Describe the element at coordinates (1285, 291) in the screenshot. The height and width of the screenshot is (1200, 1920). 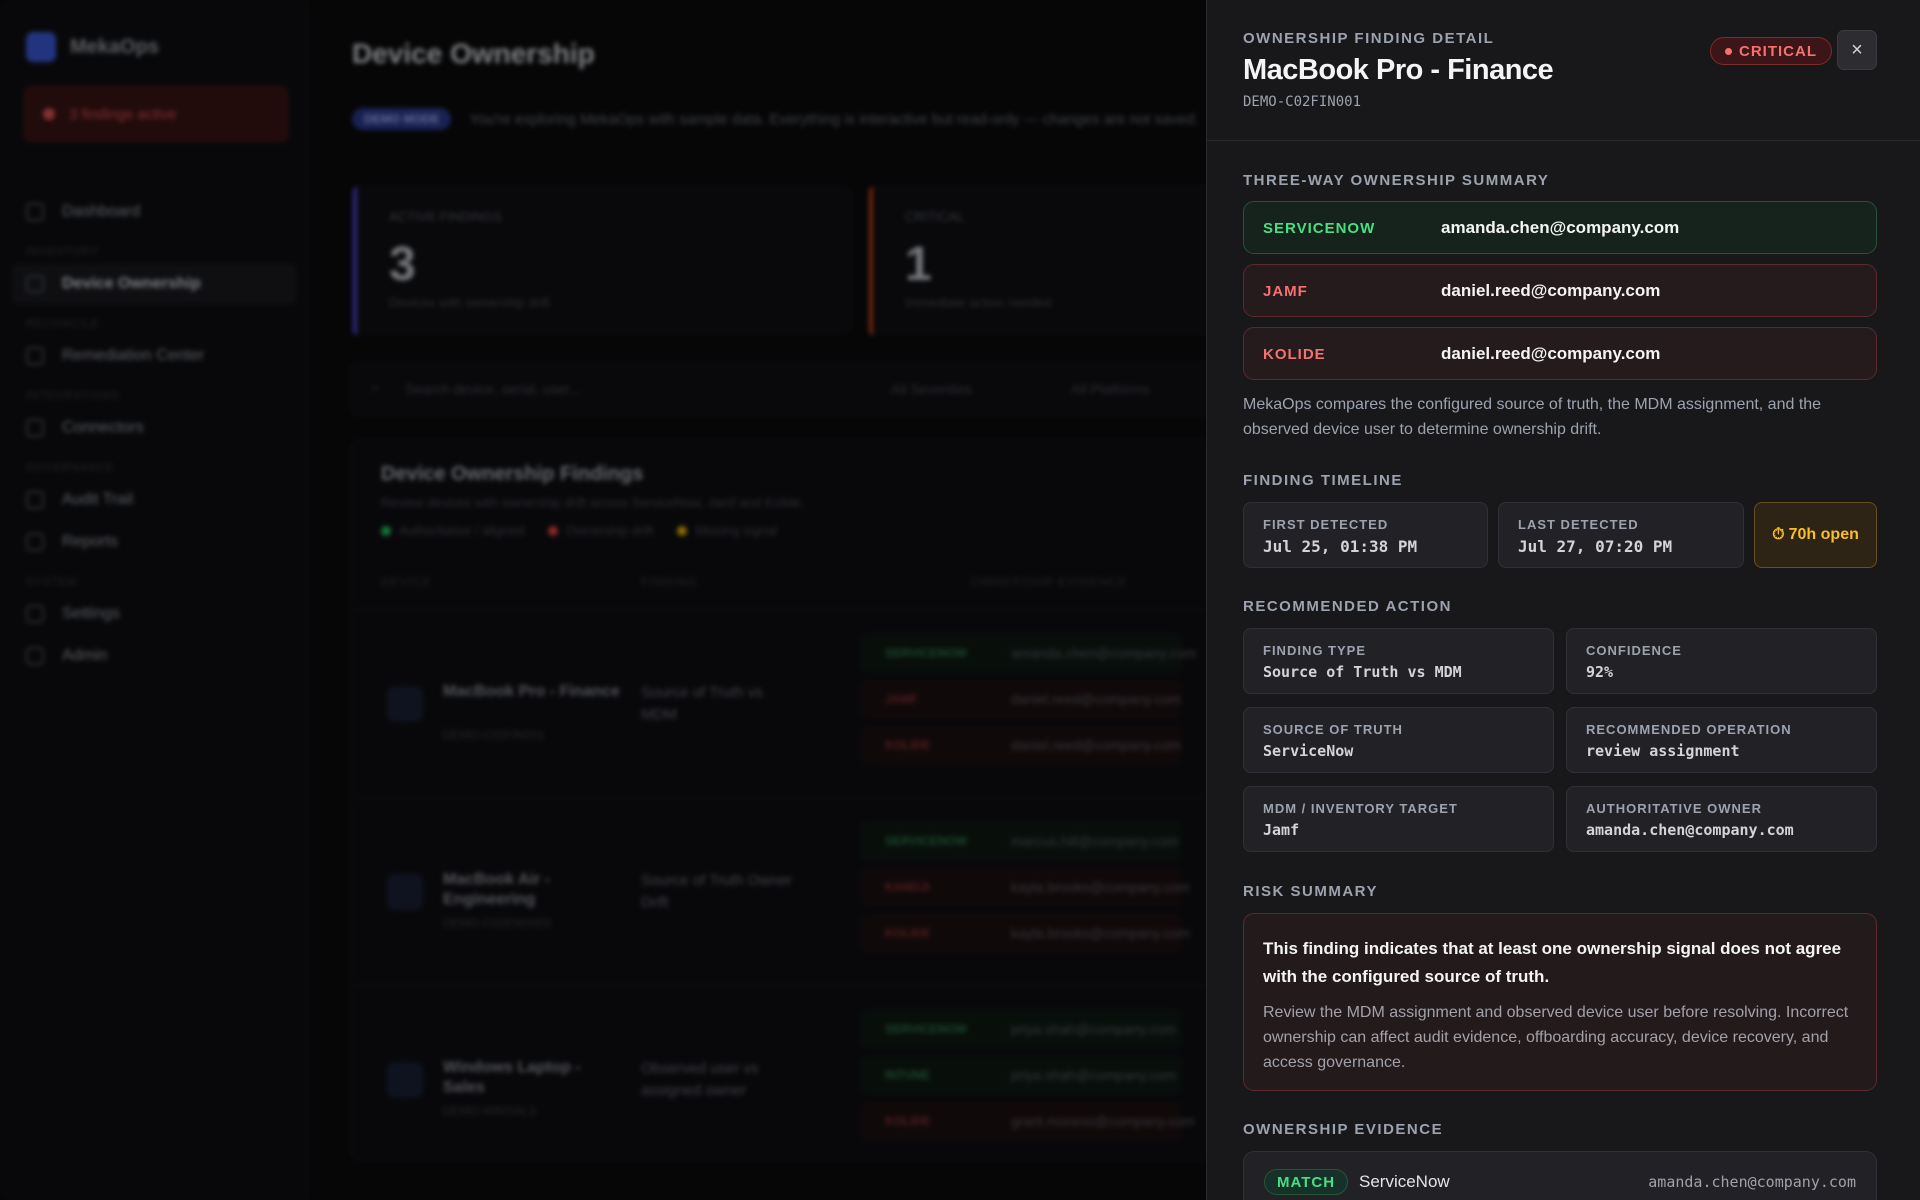
I see `summary-source: JAMF` at that location.